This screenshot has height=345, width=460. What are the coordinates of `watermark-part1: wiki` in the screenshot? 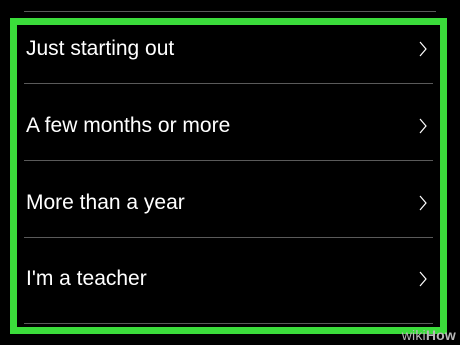 It's located at (413, 335).